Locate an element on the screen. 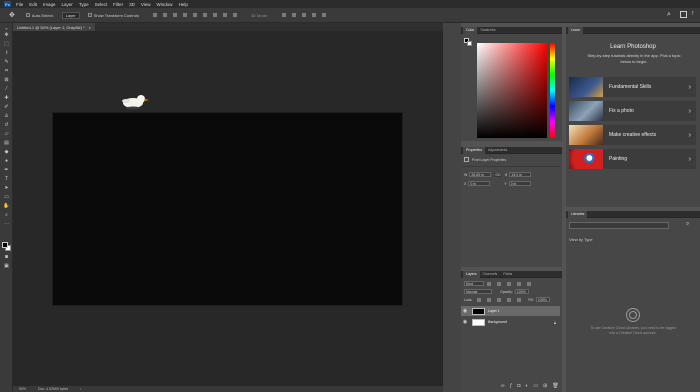 Image resolution: width=700 pixels, height=392 pixels. menu-window: Window is located at coordinates (165, 4).